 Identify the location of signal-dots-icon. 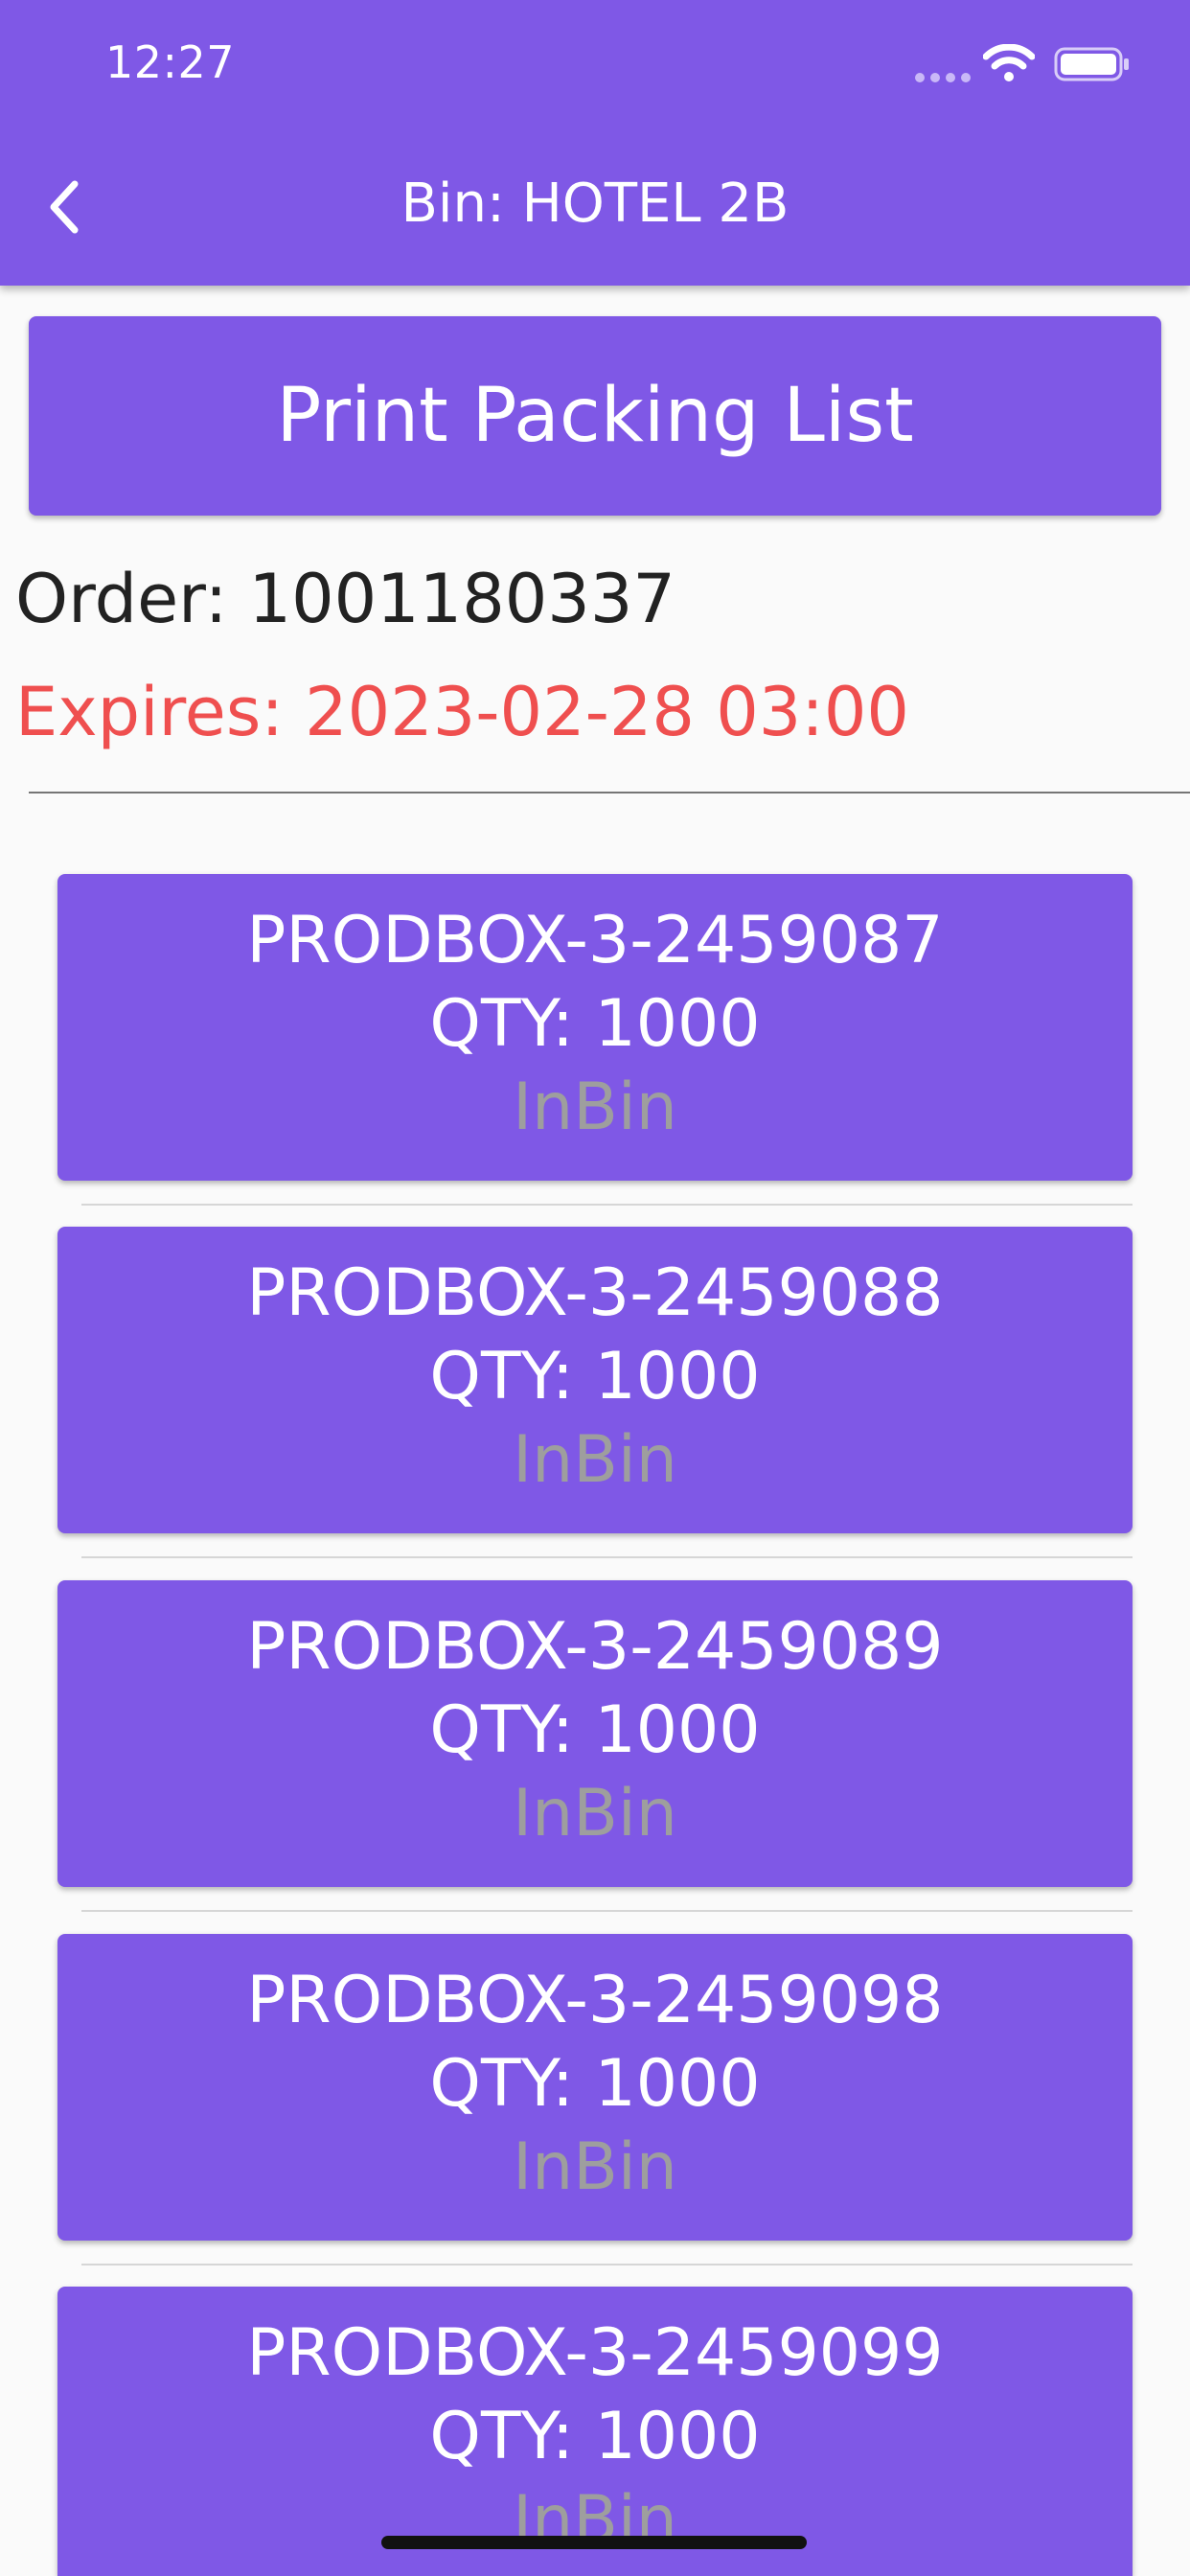
(943, 75).